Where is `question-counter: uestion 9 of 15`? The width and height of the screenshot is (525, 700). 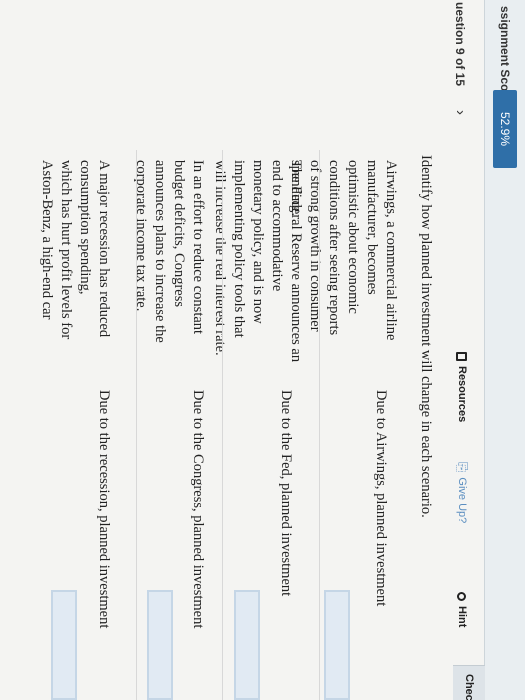 question-counter: uestion 9 of 15 is located at coordinates (460, 44).